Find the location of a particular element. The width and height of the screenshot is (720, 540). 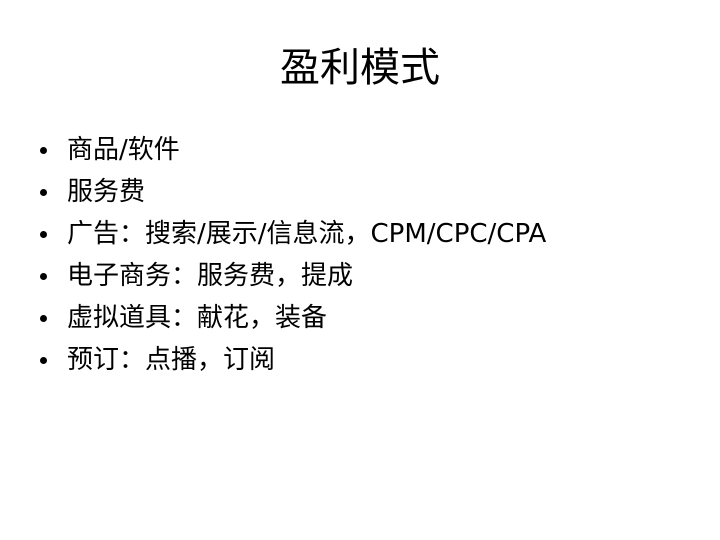

bullet-item-products-software: 商品/软件 is located at coordinates (370, 150).